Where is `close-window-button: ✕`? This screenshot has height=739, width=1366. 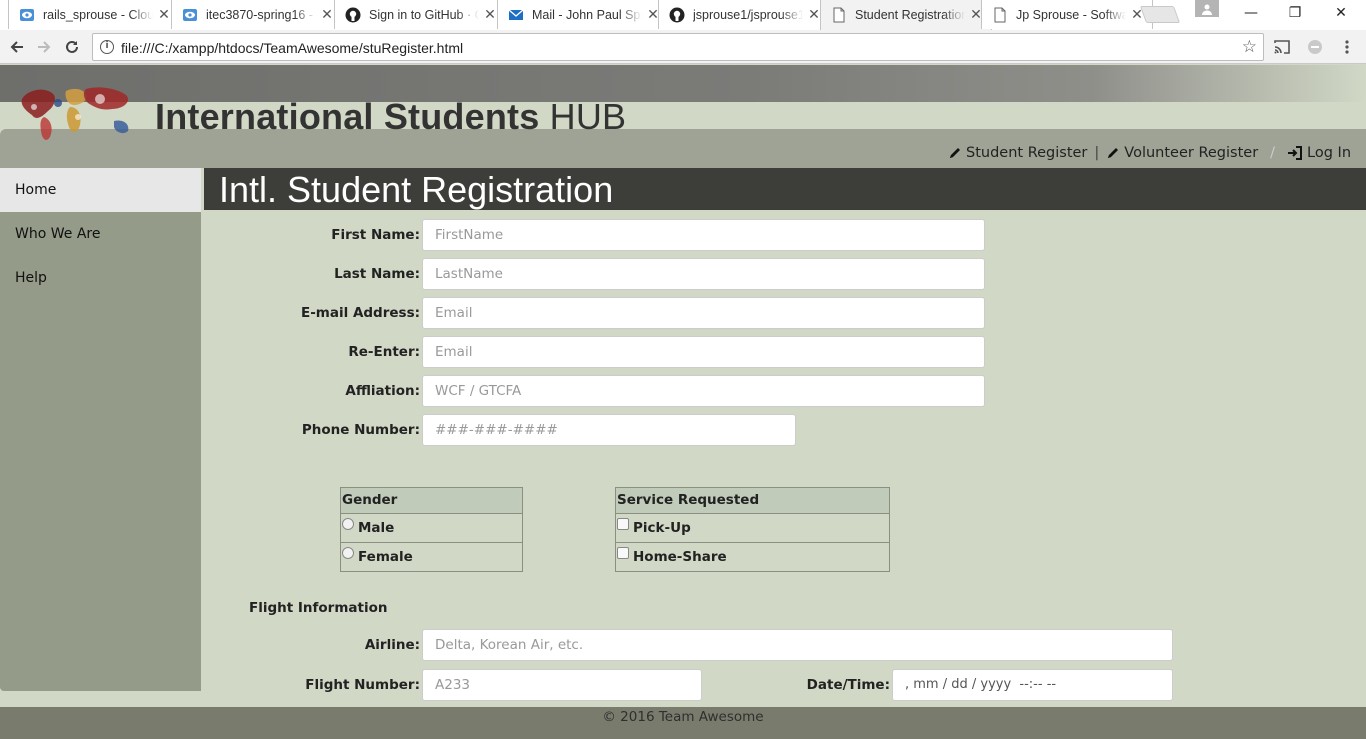 close-window-button: ✕ is located at coordinates (1341, 13).